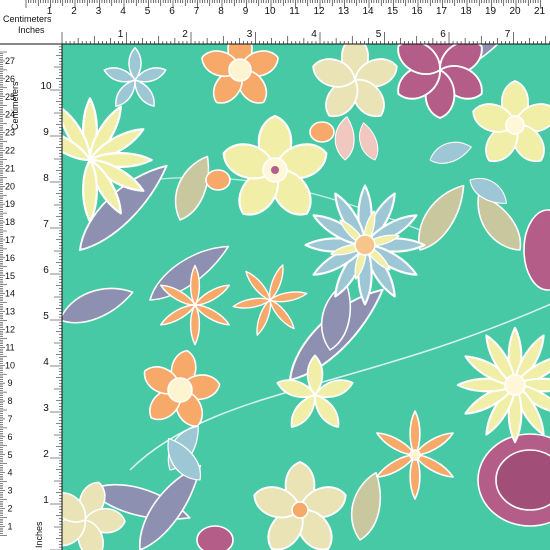  Describe the element at coordinates (15, 105) in the screenshot. I see `left-centimeters-label: Centimeters` at that location.